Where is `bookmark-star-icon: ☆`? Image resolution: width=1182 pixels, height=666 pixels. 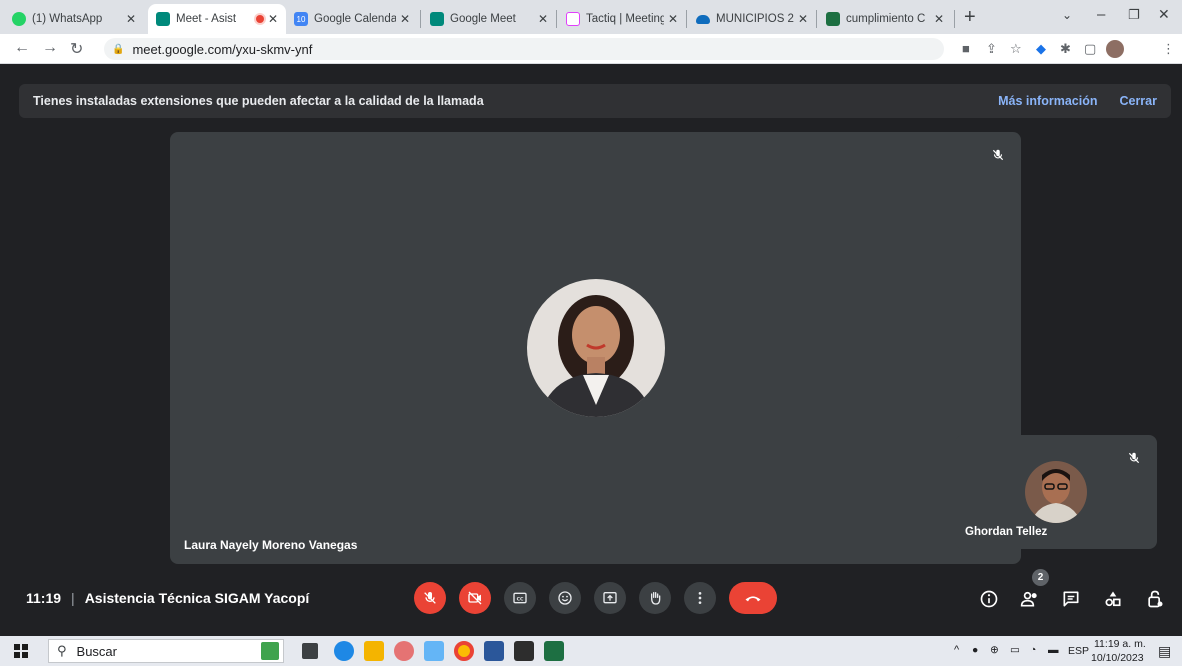
bookmark-star-icon: ☆ is located at coordinates (1016, 49).